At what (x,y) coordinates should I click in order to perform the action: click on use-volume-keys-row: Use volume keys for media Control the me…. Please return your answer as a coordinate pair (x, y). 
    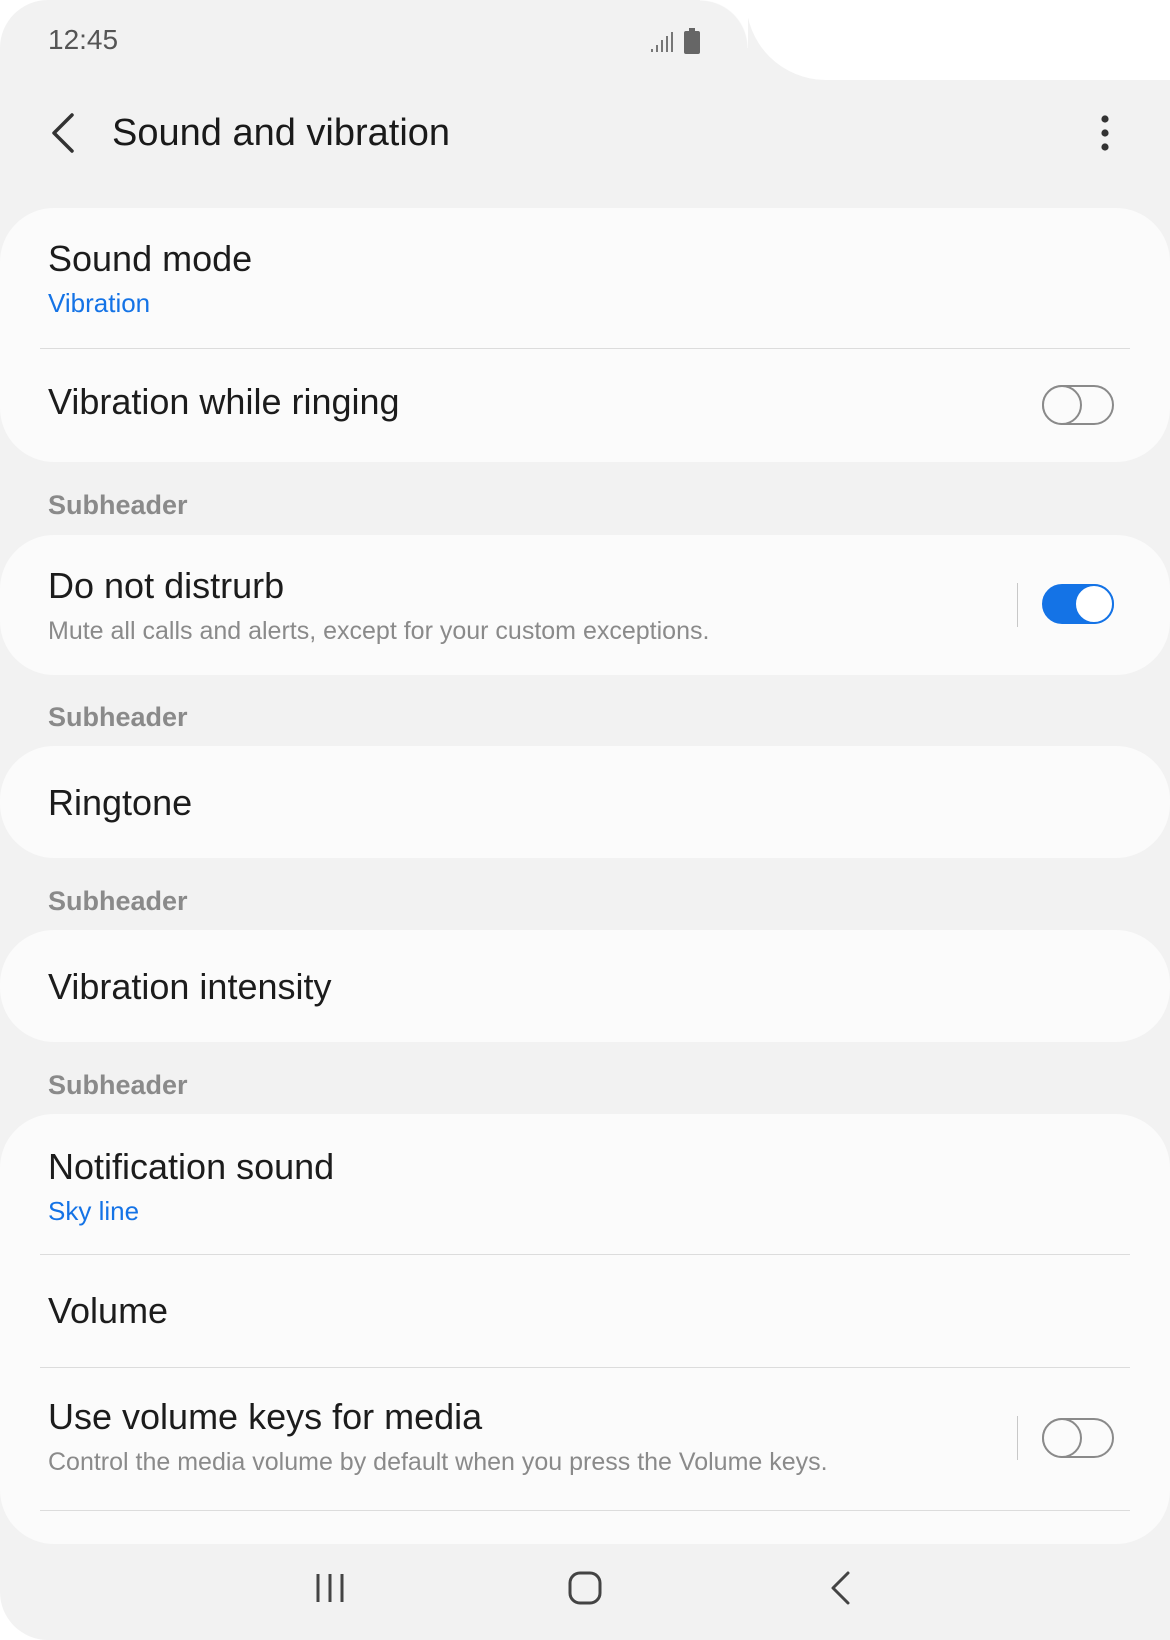
    Looking at the image, I should click on (585, 1439).